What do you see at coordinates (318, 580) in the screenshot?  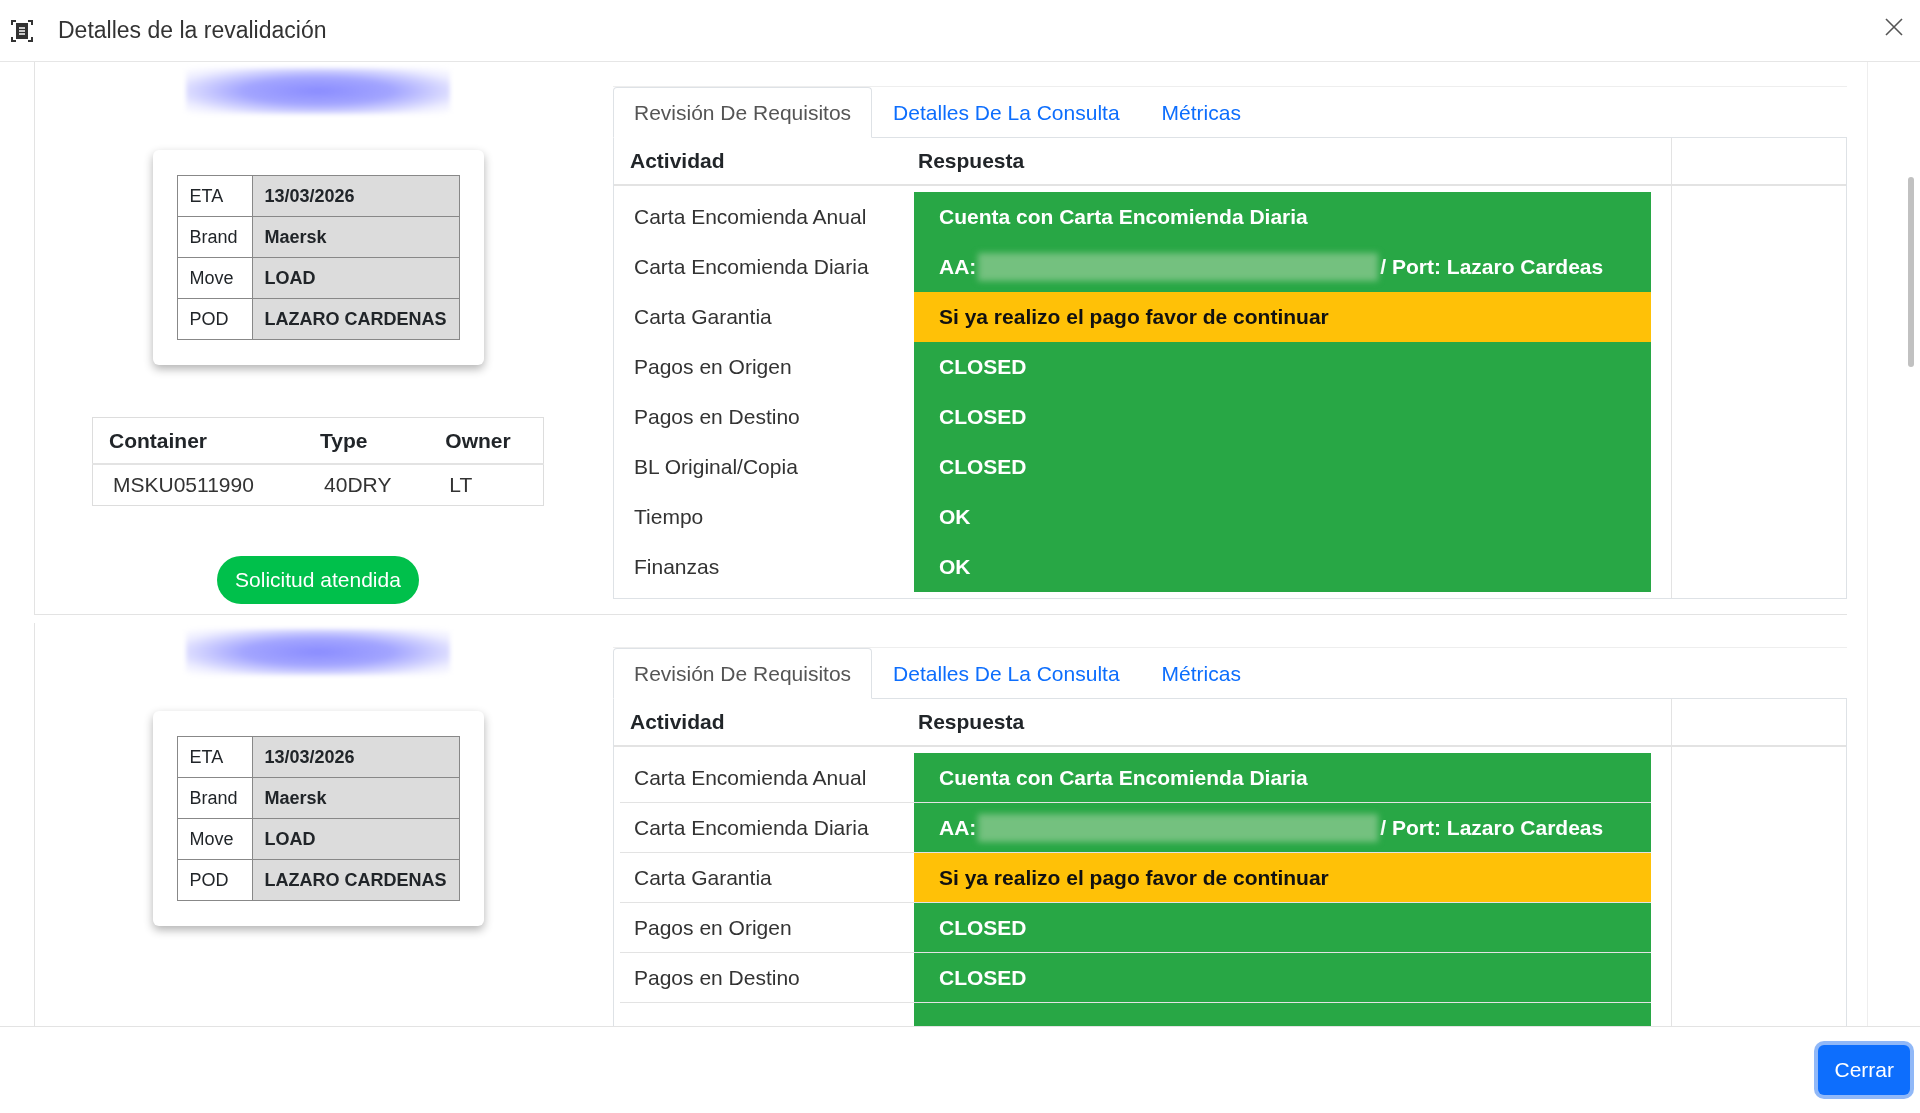 I see `status-button: Solicitud atendida` at bounding box center [318, 580].